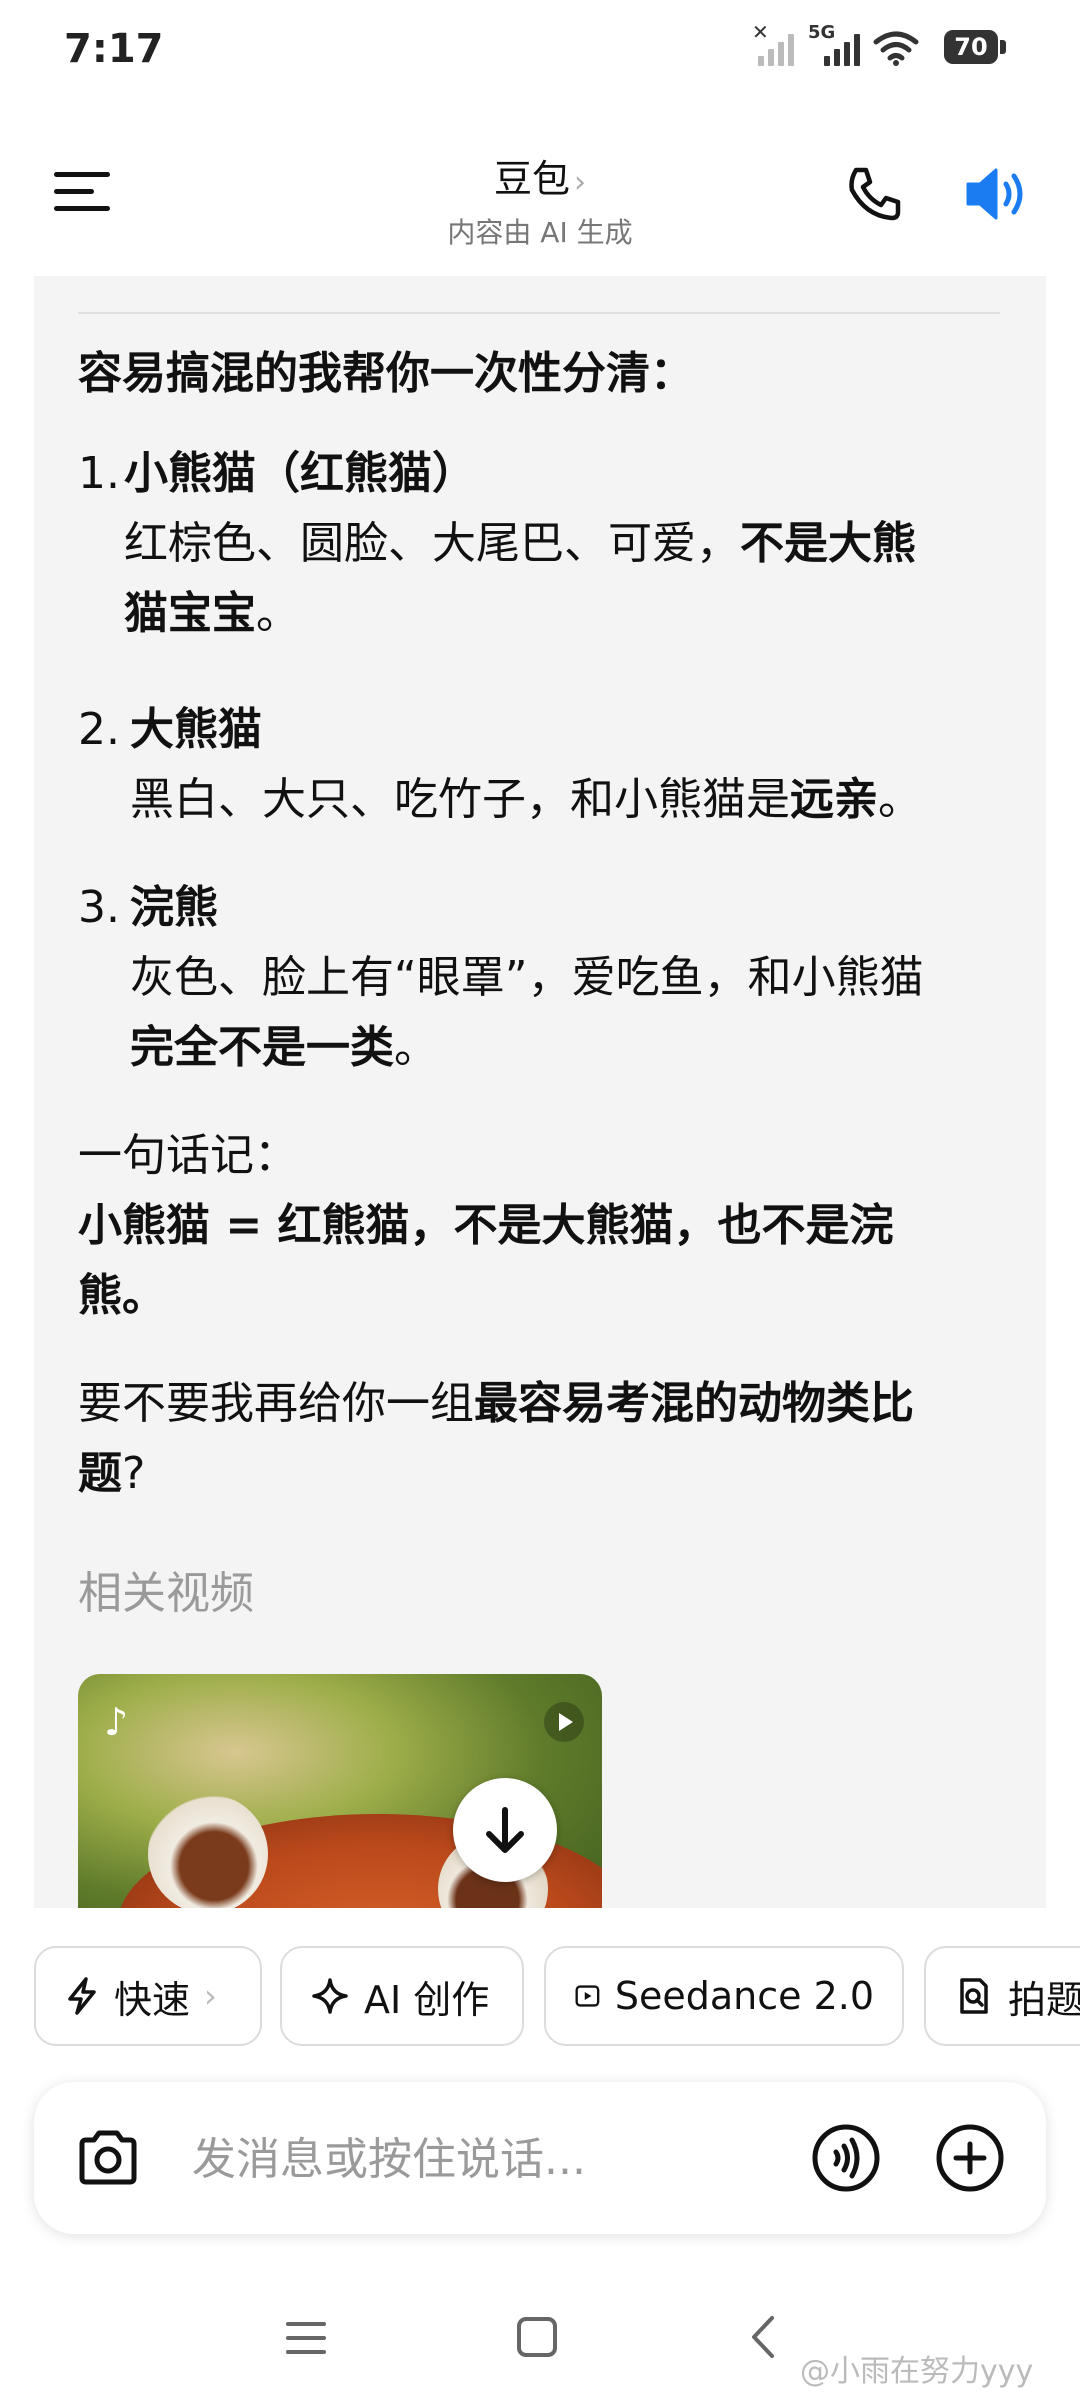 The image size is (1080, 2400). I want to click on message-input-bar, so click(540, 2158).